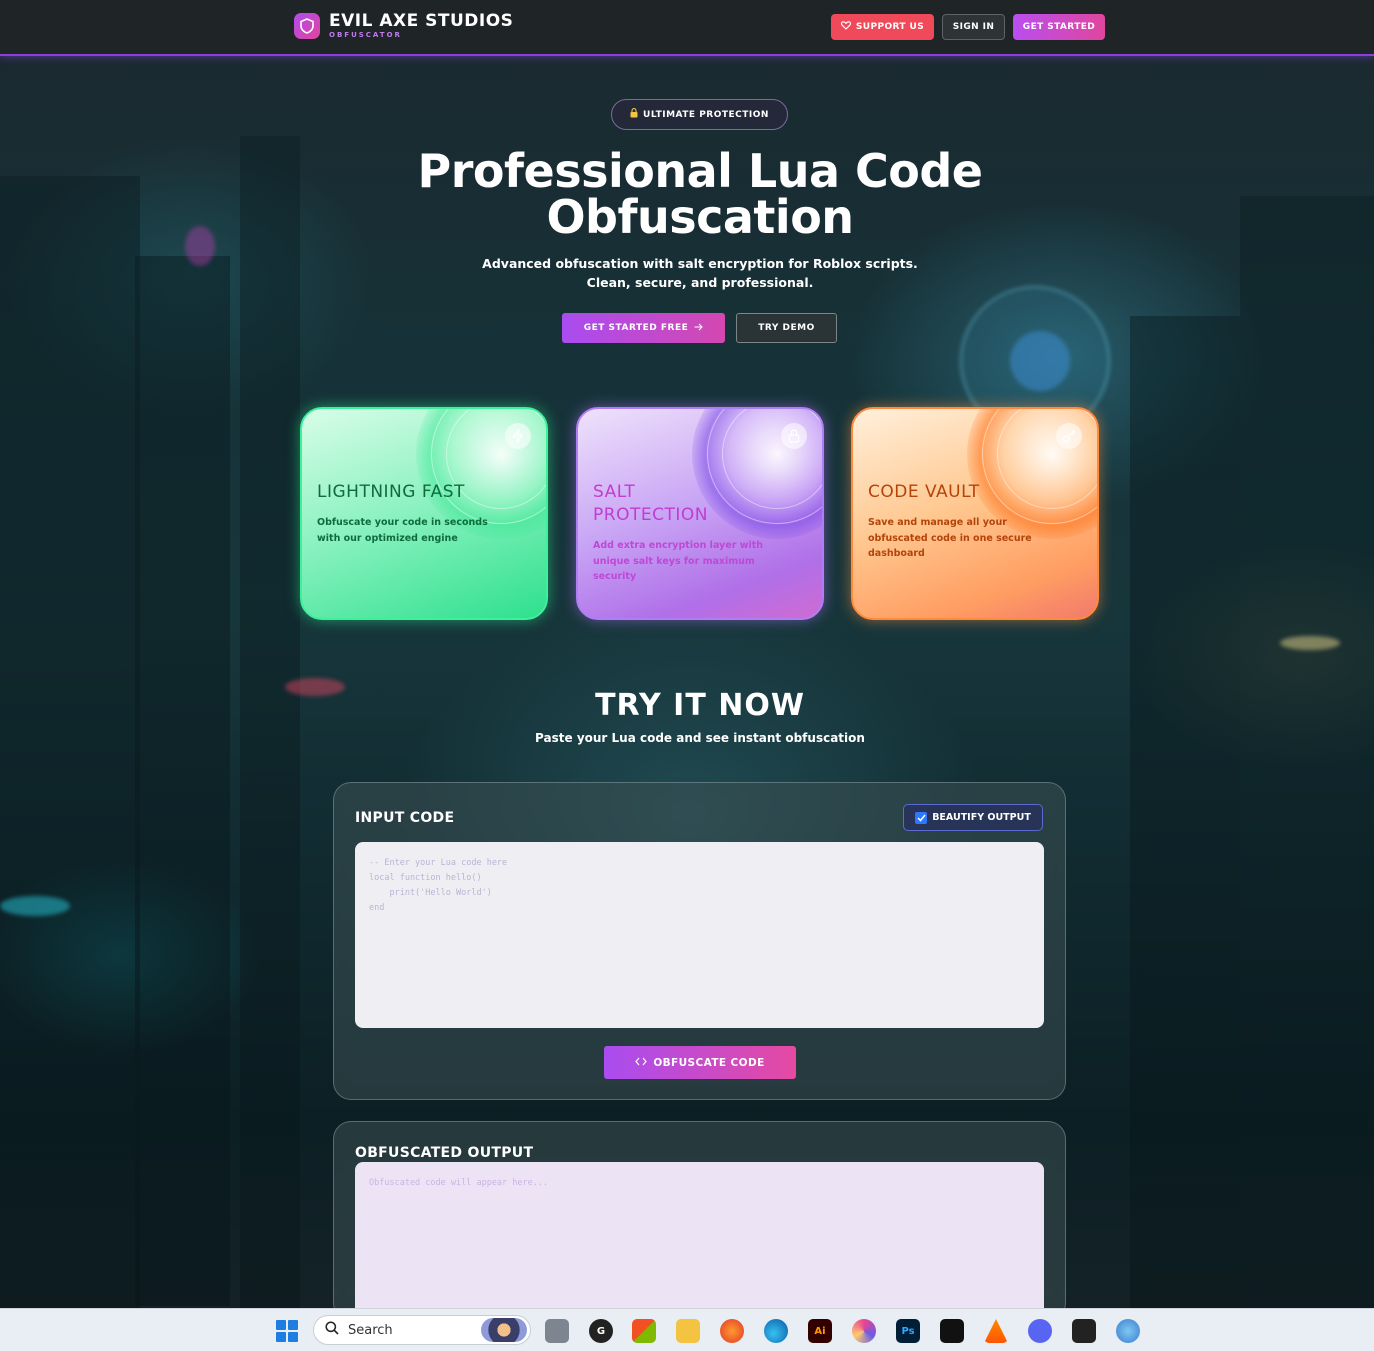  I want to click on hero-title-line2: Obfuscation, so click(700, 217).